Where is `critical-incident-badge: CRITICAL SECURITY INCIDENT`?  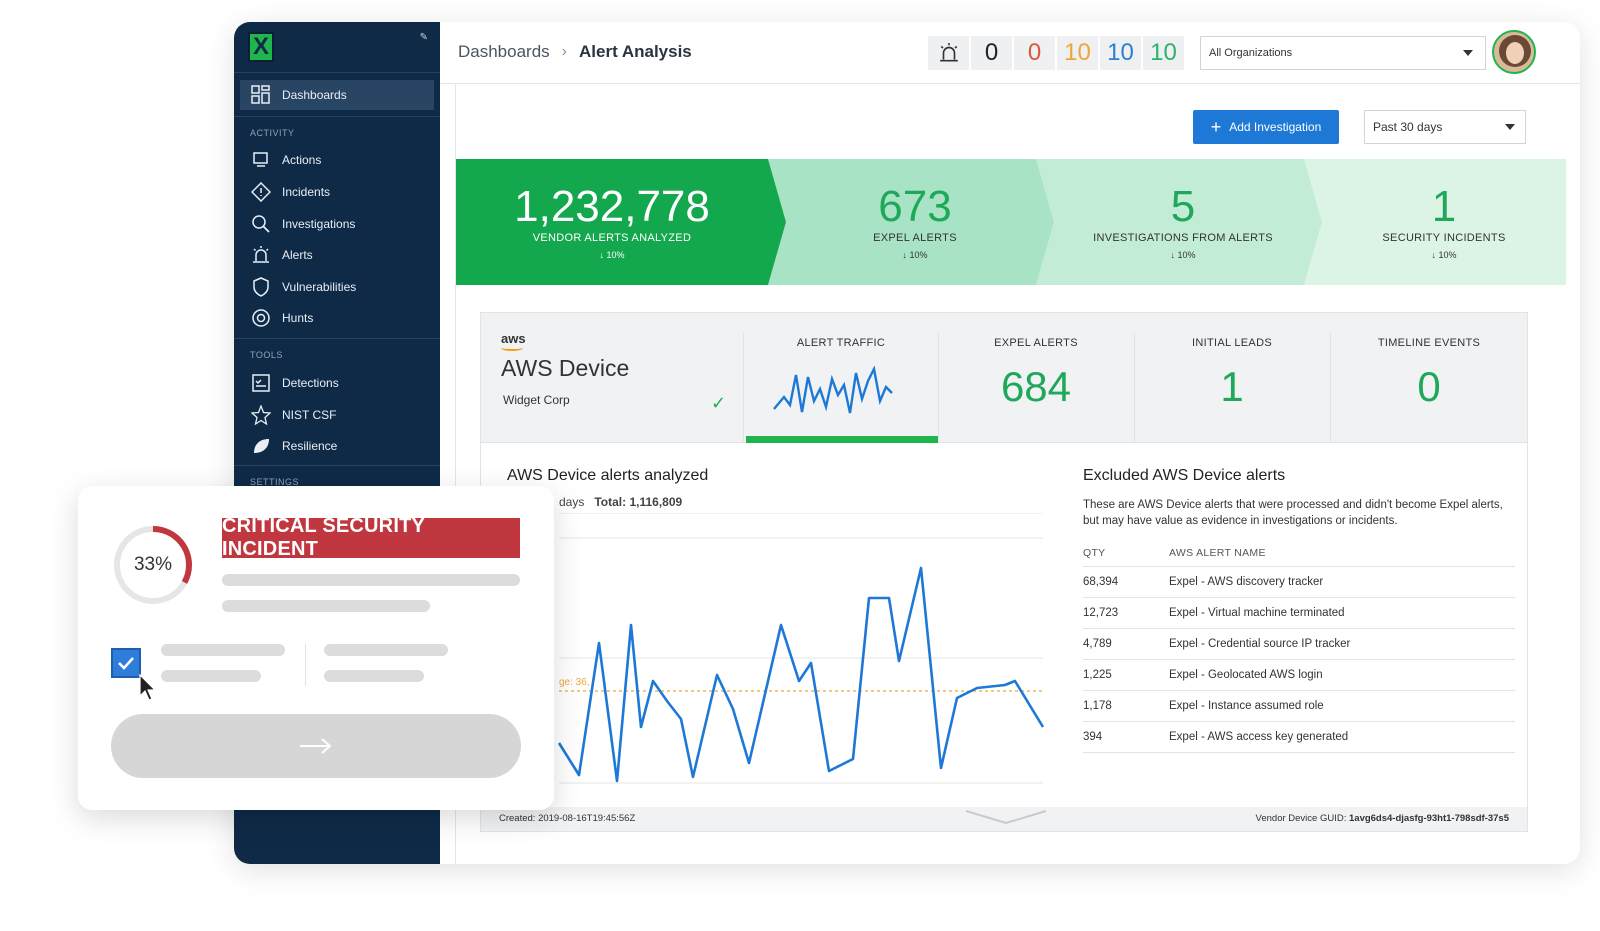 critical-incident-badge: CRITICAL SECURITY INCIDENT is located at coordinates (371, 537).